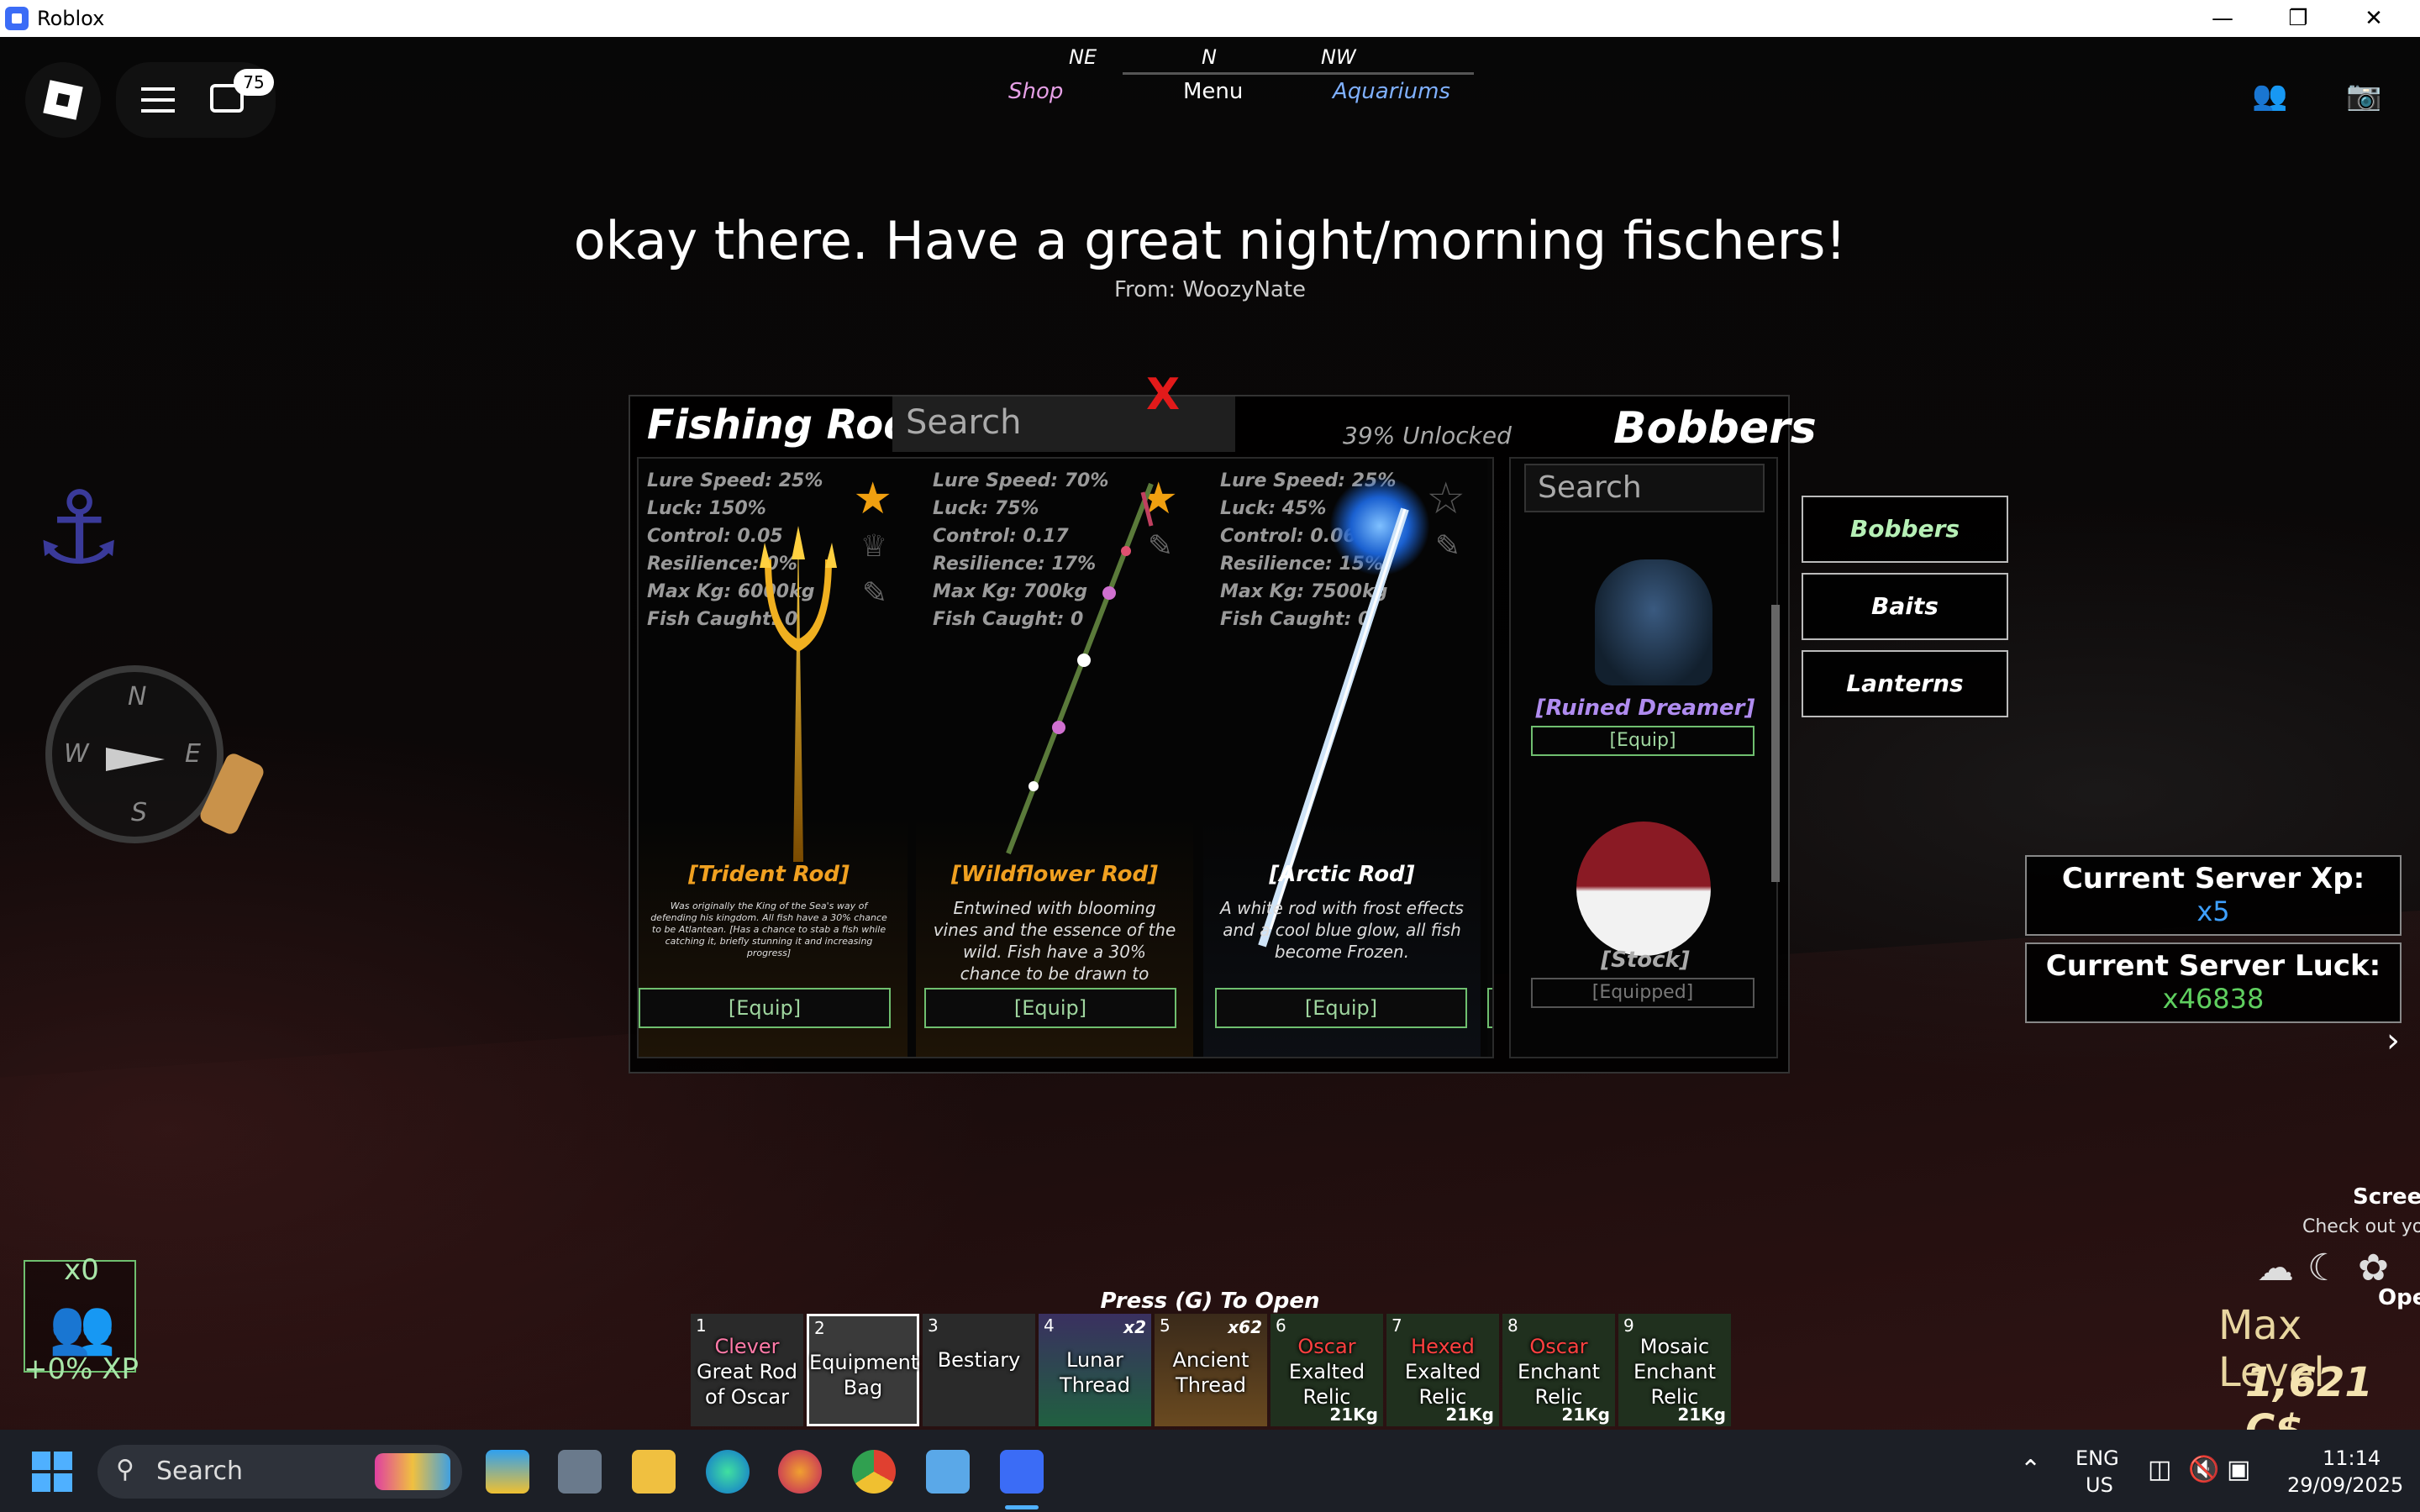 The height and width of the screenshot is (1512, 2420). I want to click on bobbers-title: Bobbers, so click(1715, 428).